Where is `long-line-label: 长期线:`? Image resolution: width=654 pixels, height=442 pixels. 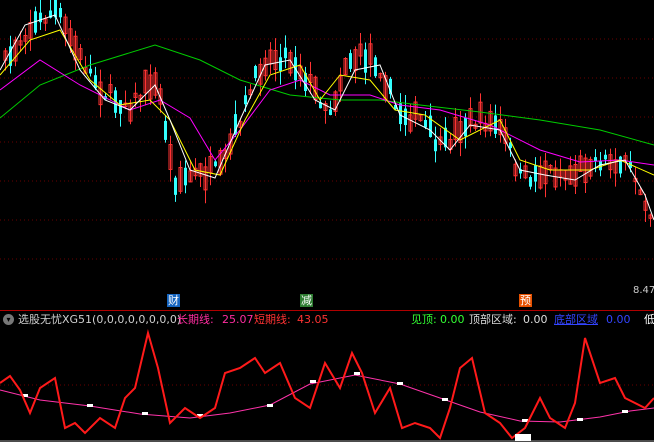 long-line-label: 长期线: is located at coordinates (195, 319).